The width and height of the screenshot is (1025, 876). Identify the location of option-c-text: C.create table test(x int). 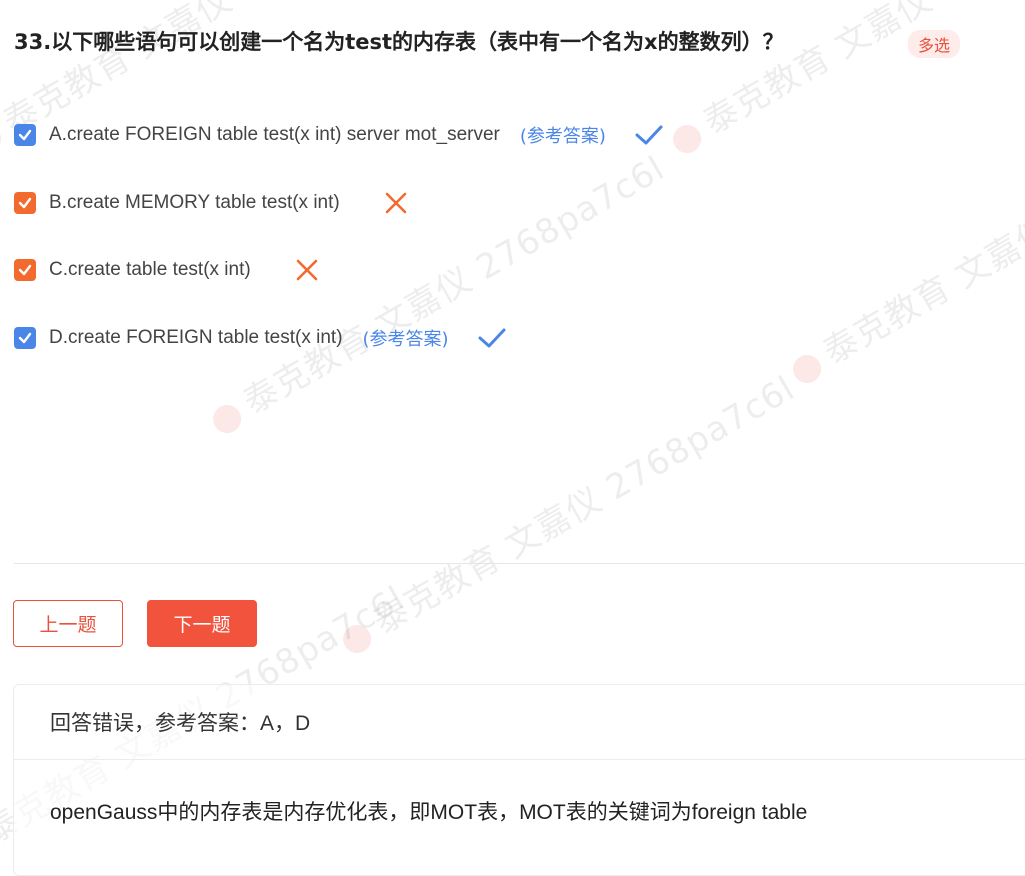
(150, 269).